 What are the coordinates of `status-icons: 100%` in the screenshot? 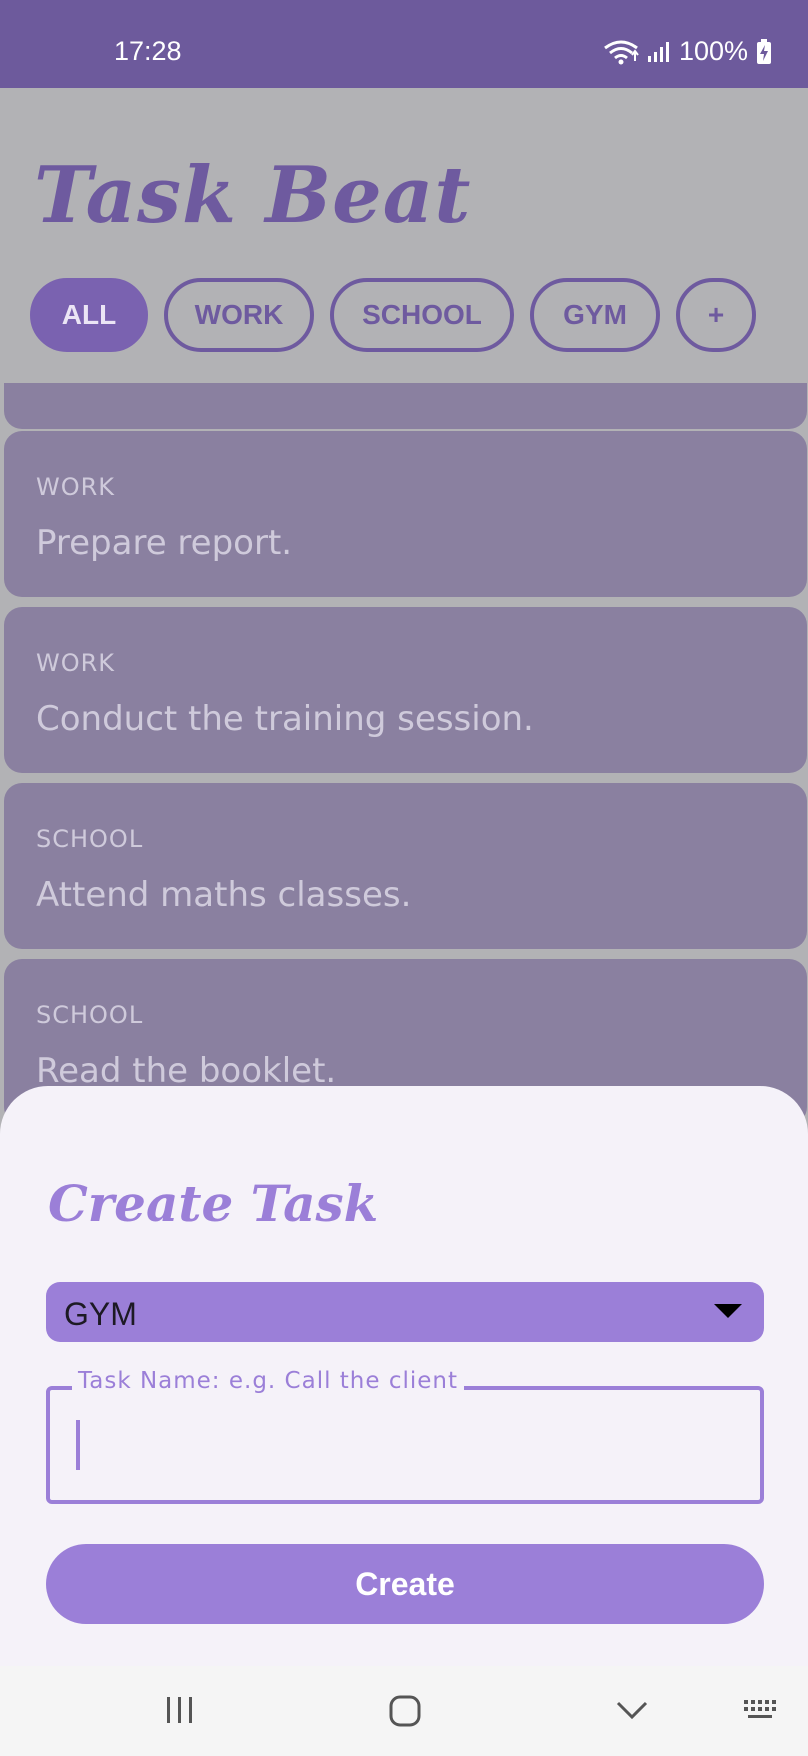 It's located at (687, 51).